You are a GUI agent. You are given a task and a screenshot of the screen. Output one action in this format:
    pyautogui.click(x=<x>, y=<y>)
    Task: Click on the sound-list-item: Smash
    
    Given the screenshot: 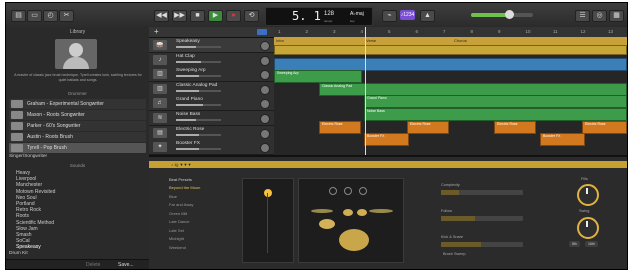 What is the action you would take?
    pyautogui.click(x=24, y=235)
    